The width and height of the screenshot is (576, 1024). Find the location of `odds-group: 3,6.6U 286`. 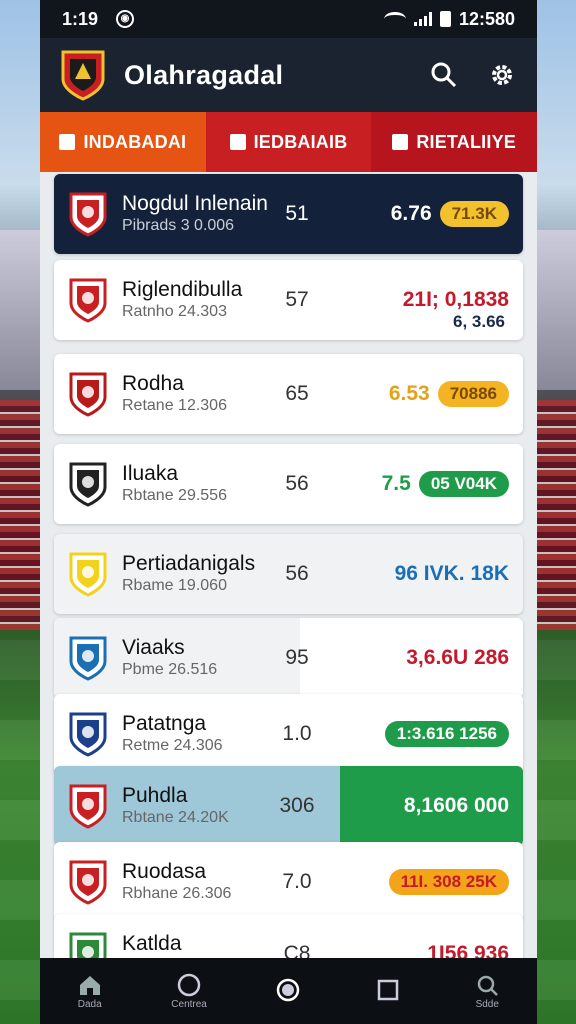

odds-group: 3,6.6U 286 is located at coordinates (418, 658).